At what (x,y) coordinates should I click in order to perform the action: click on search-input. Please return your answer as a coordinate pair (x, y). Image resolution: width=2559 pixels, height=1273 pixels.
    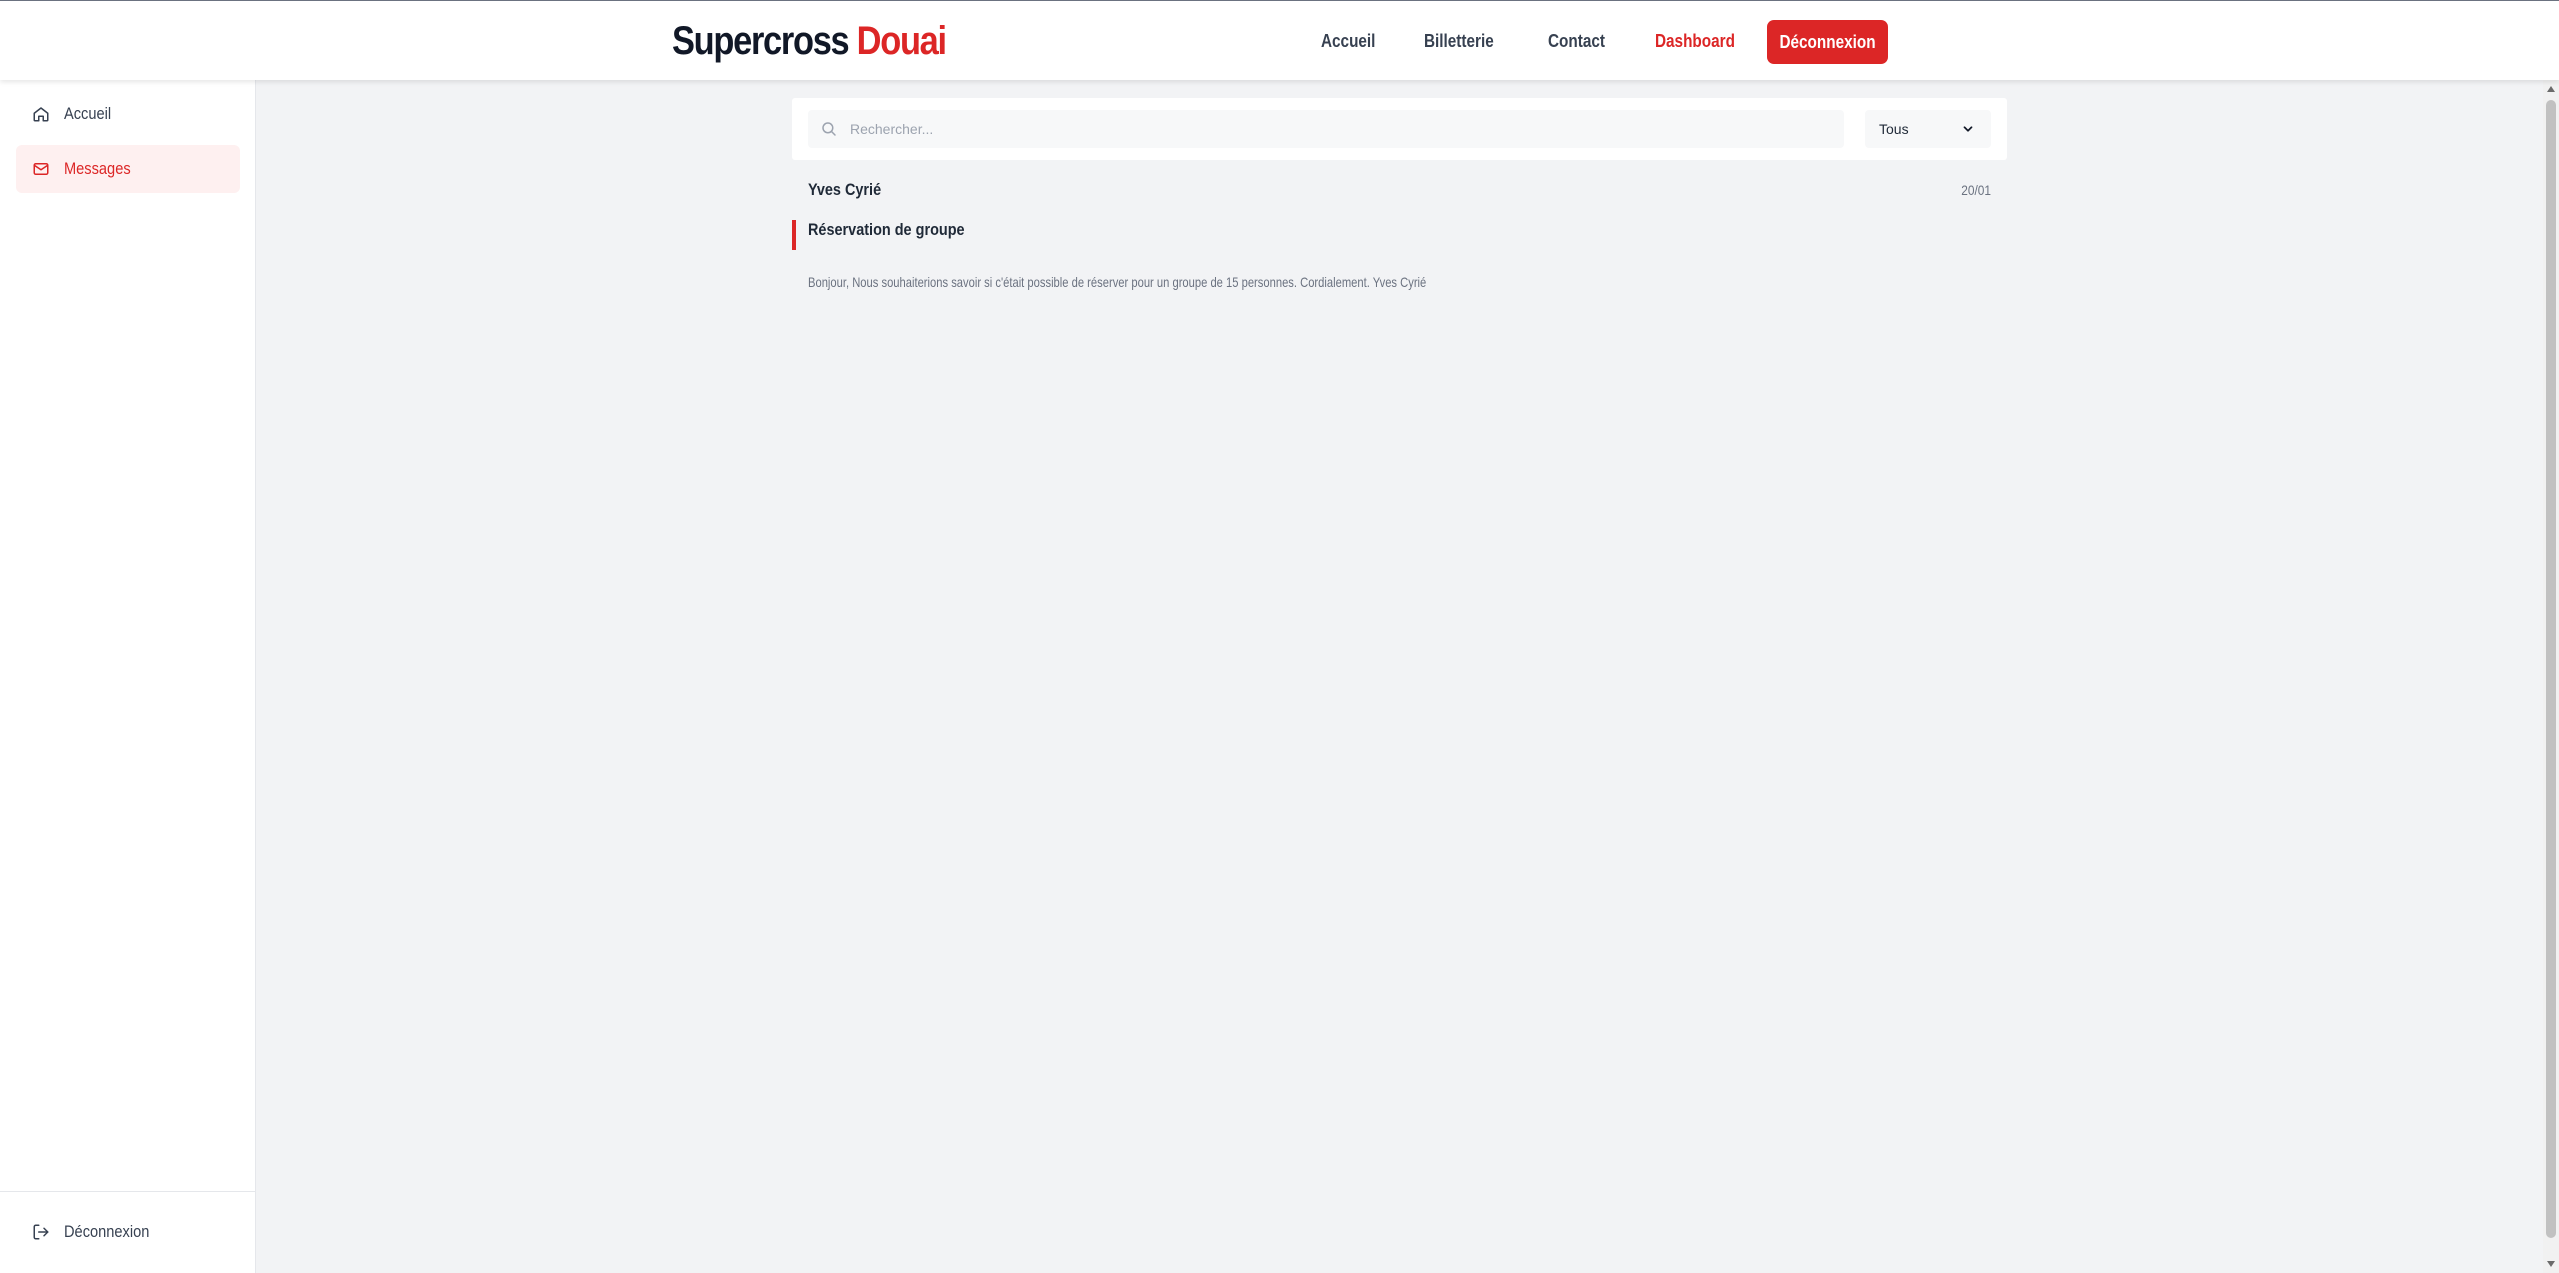
    Looking at the image, I should click on (1330, 129).